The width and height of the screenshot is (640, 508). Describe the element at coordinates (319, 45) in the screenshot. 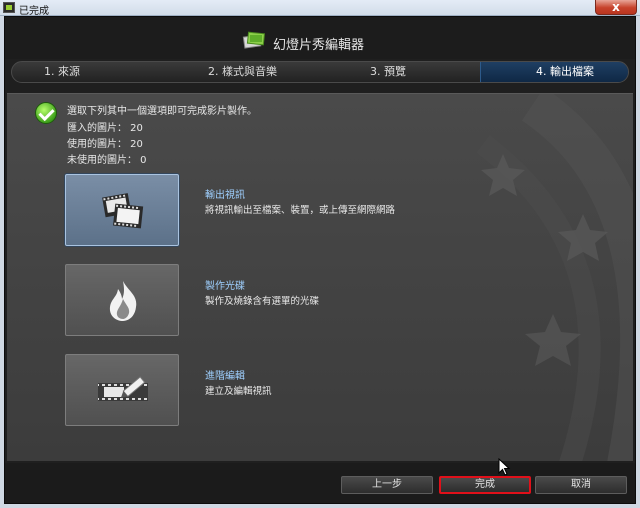

I see `app-title: 幻燈片秀編輯器` at that location.